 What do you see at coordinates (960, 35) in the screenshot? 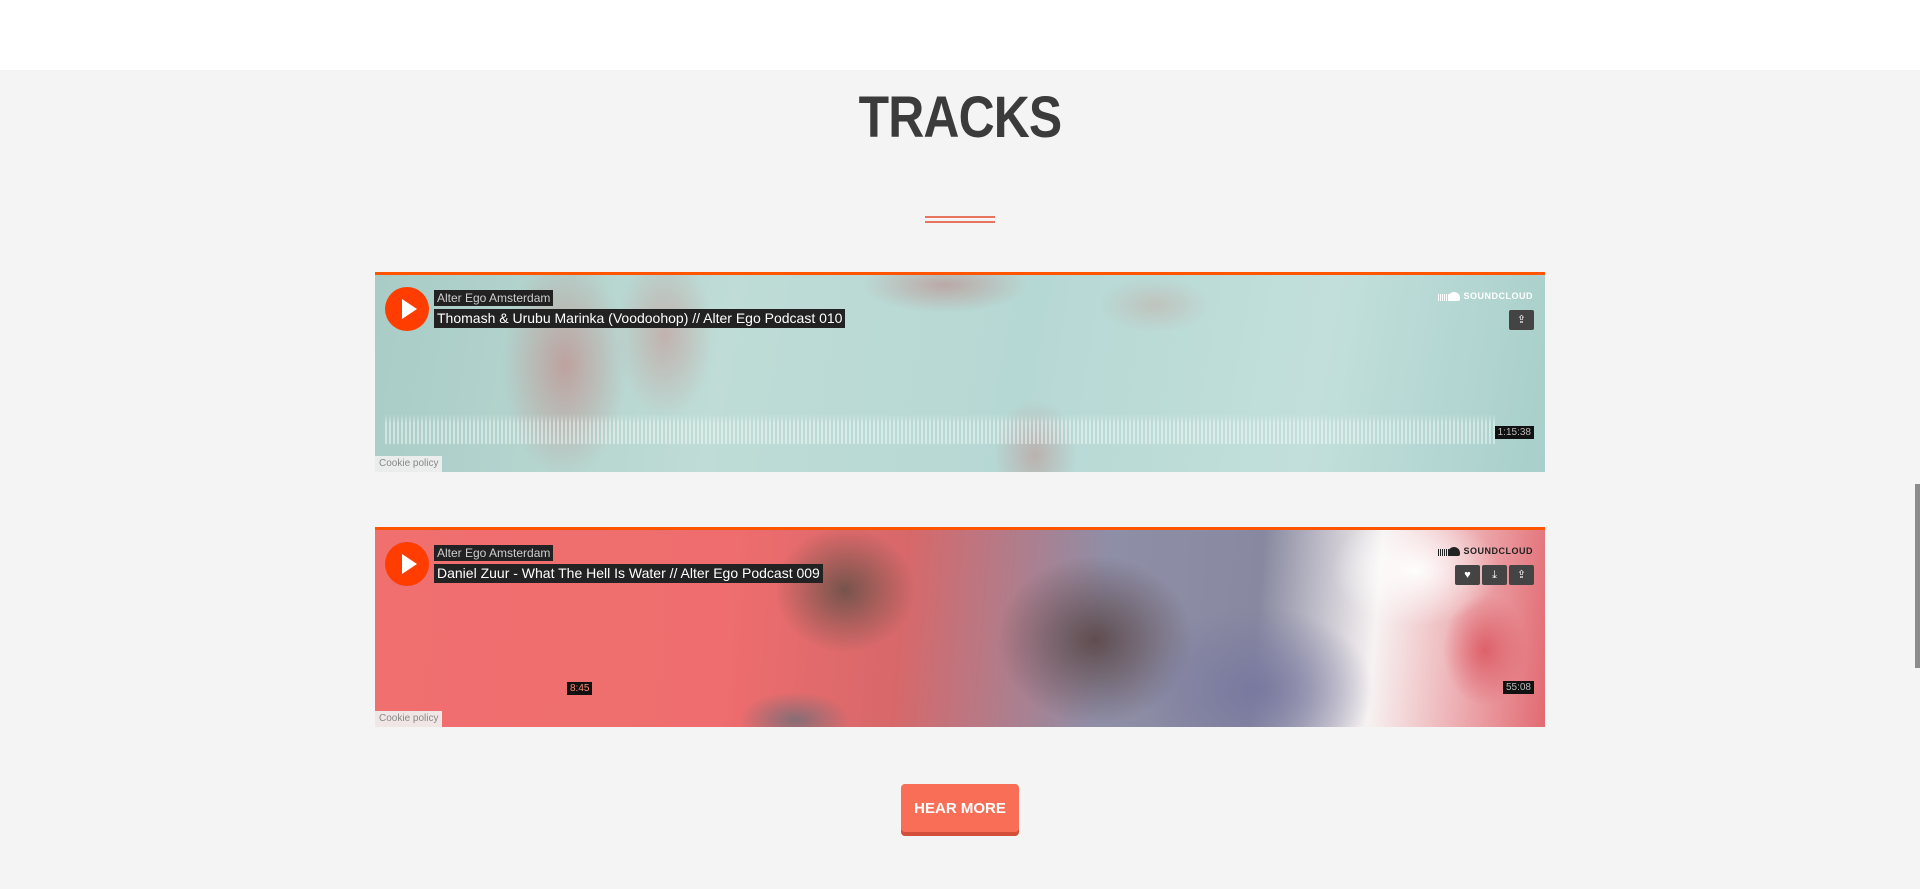
I see `top-header-area` at bounding box center [960, 35].